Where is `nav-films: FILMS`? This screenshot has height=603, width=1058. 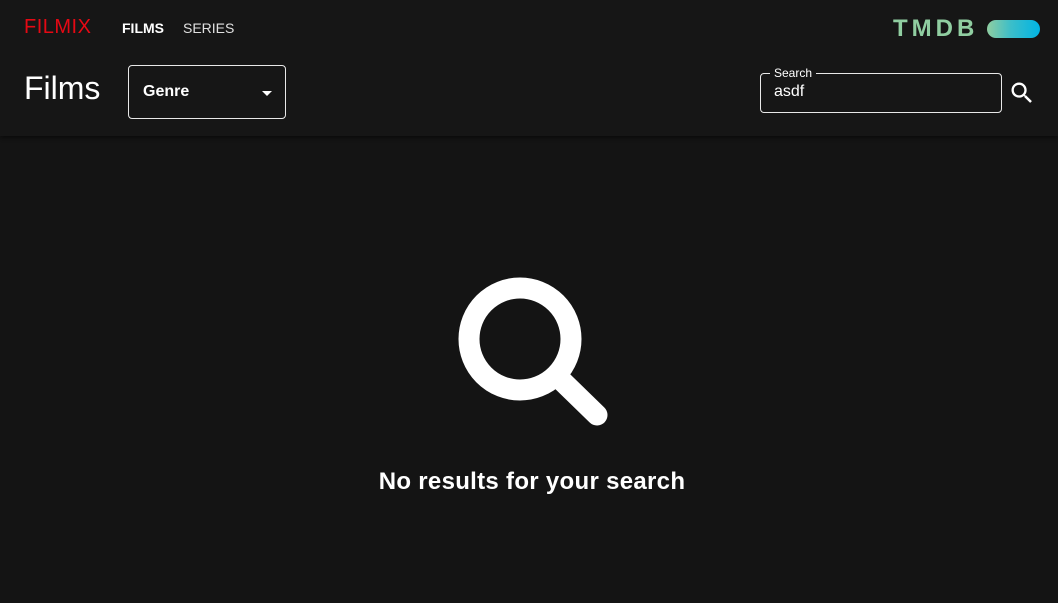 nav-films: FILMS is located at coordinates (143, 28).